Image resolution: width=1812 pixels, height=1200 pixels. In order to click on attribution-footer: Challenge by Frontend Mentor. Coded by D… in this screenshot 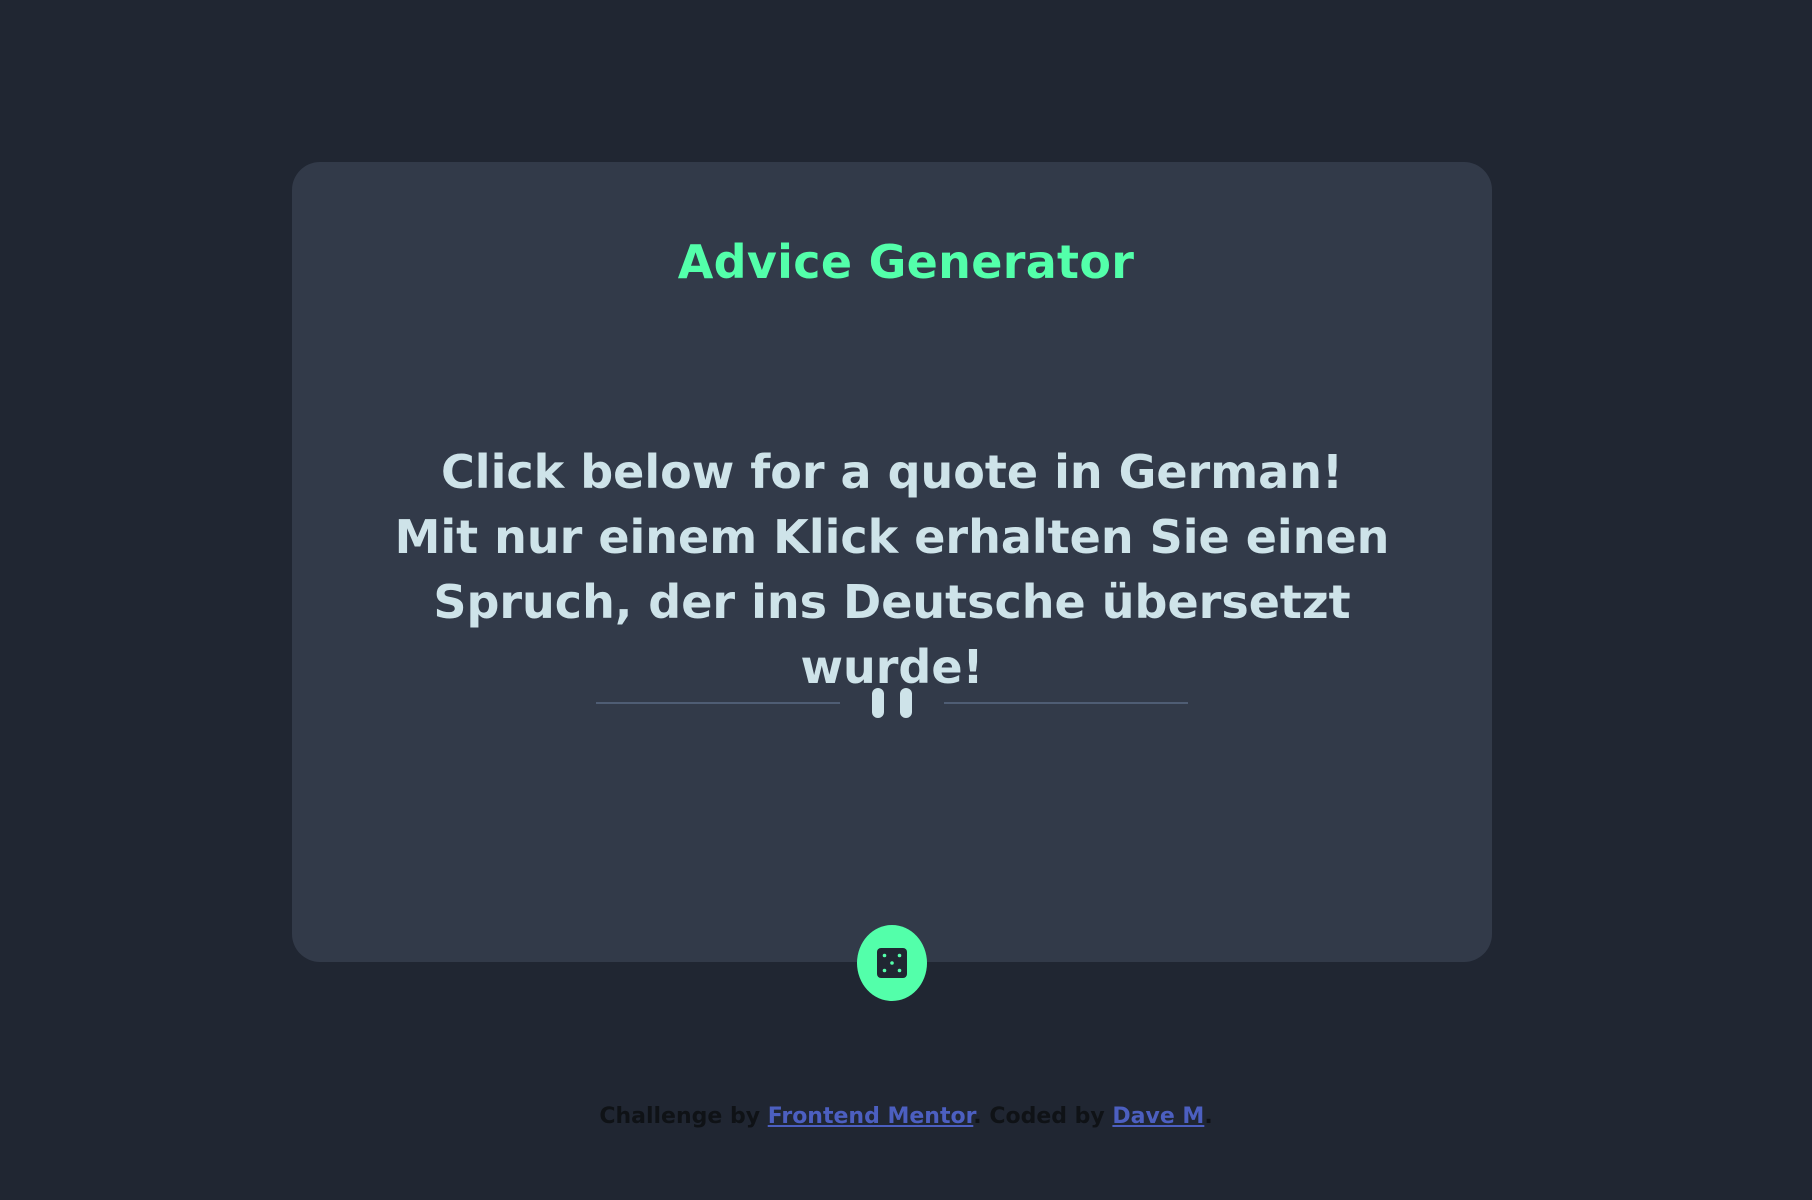, I will do `click(906, 1117)`.